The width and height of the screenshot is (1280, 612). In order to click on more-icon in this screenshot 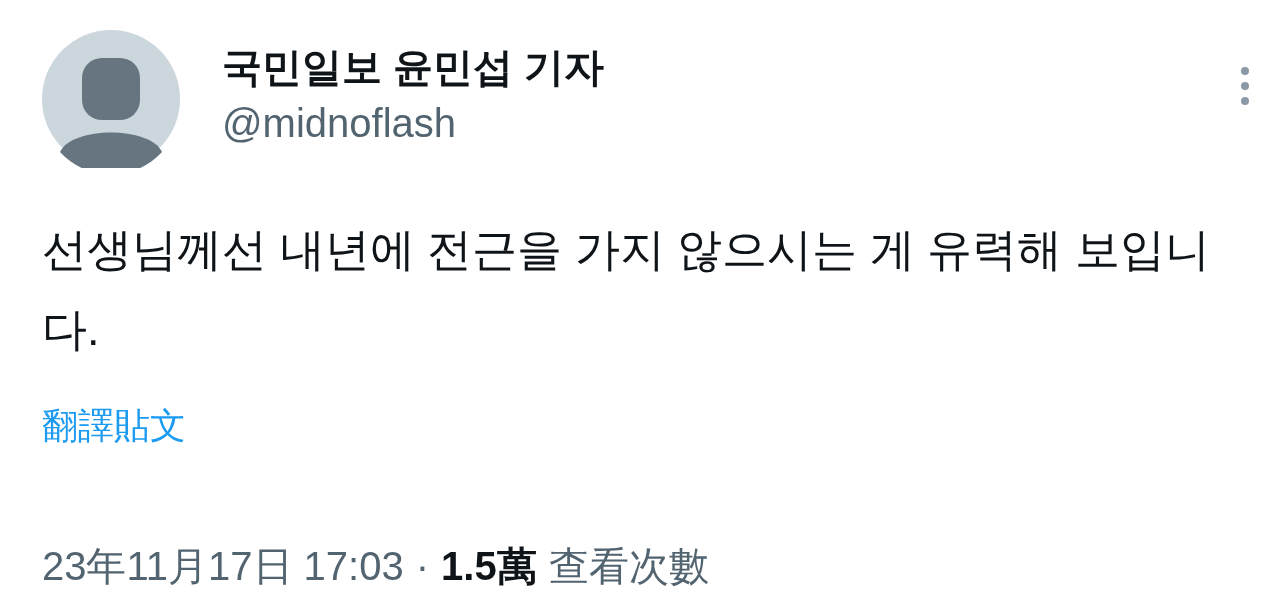, I will do `click(1245, 86)`.